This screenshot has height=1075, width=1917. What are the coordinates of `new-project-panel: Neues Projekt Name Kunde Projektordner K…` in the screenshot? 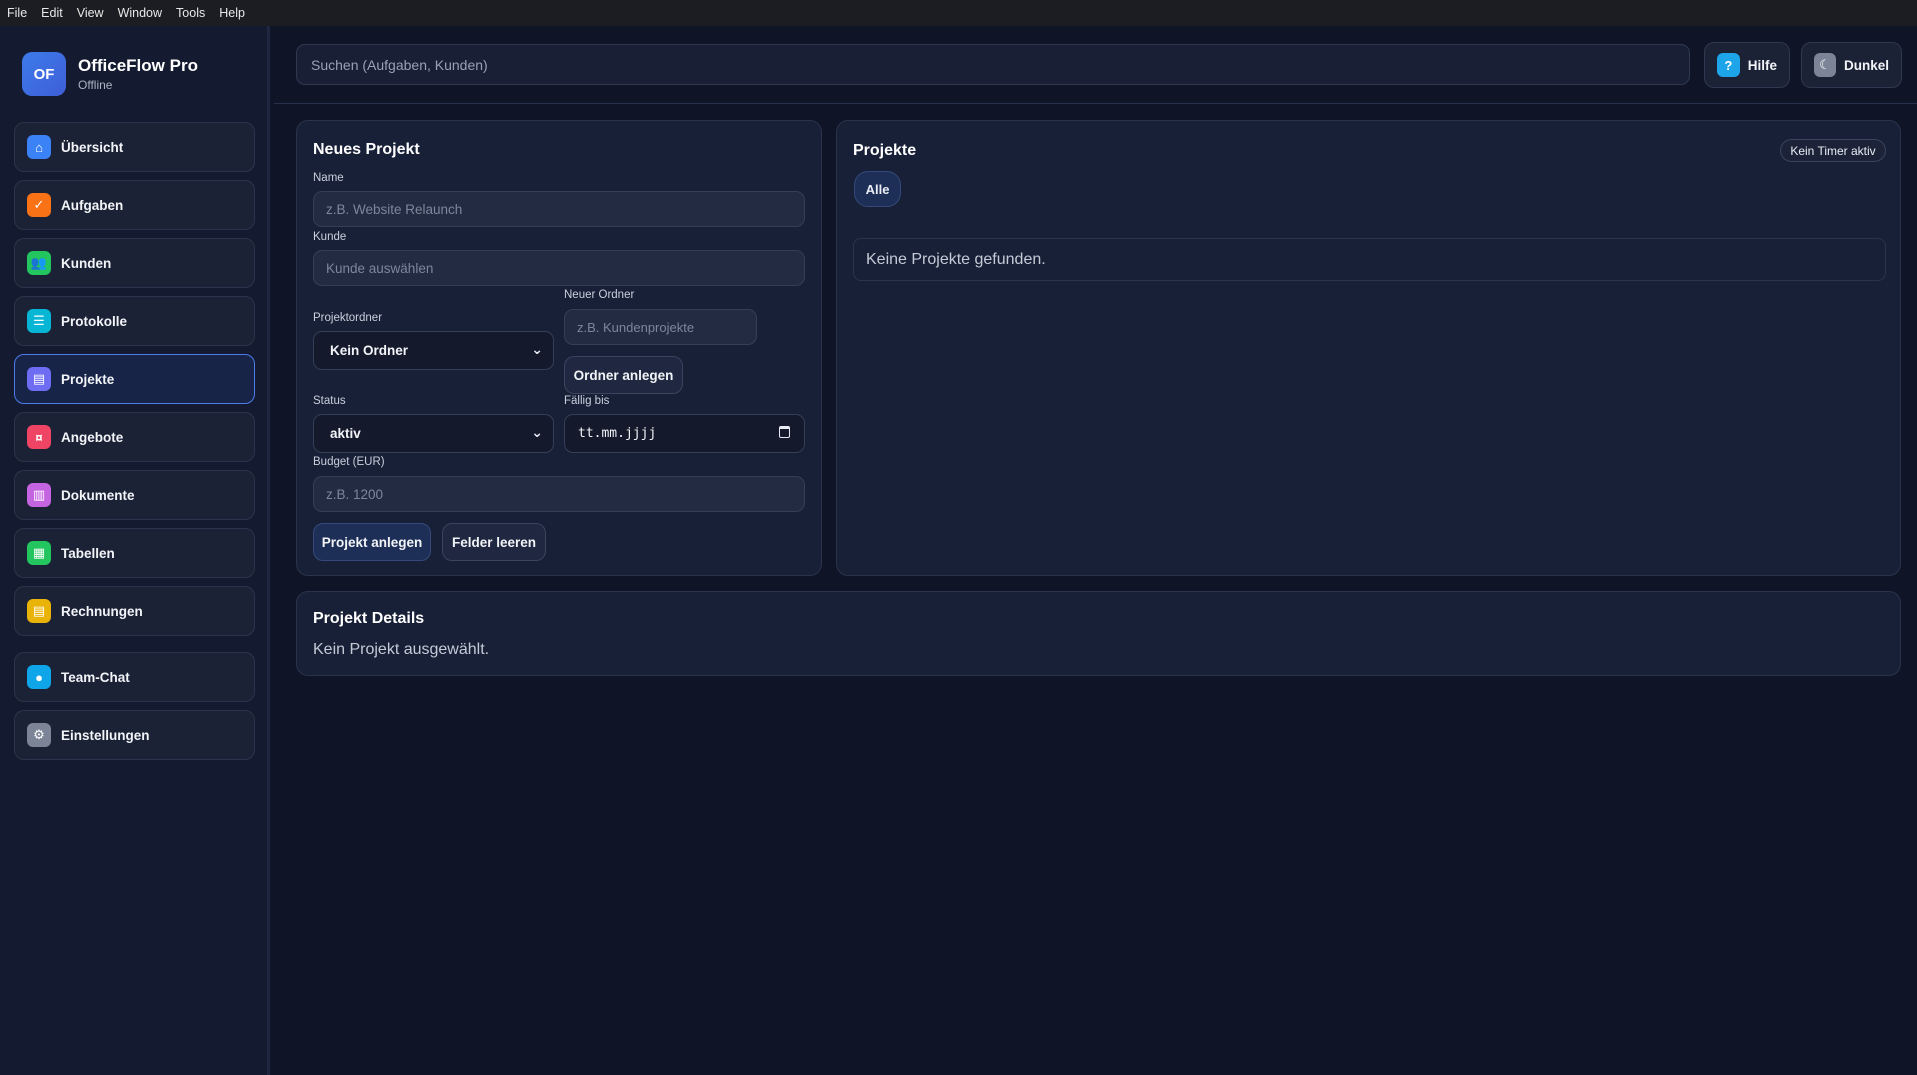 It's located at (559, 348).